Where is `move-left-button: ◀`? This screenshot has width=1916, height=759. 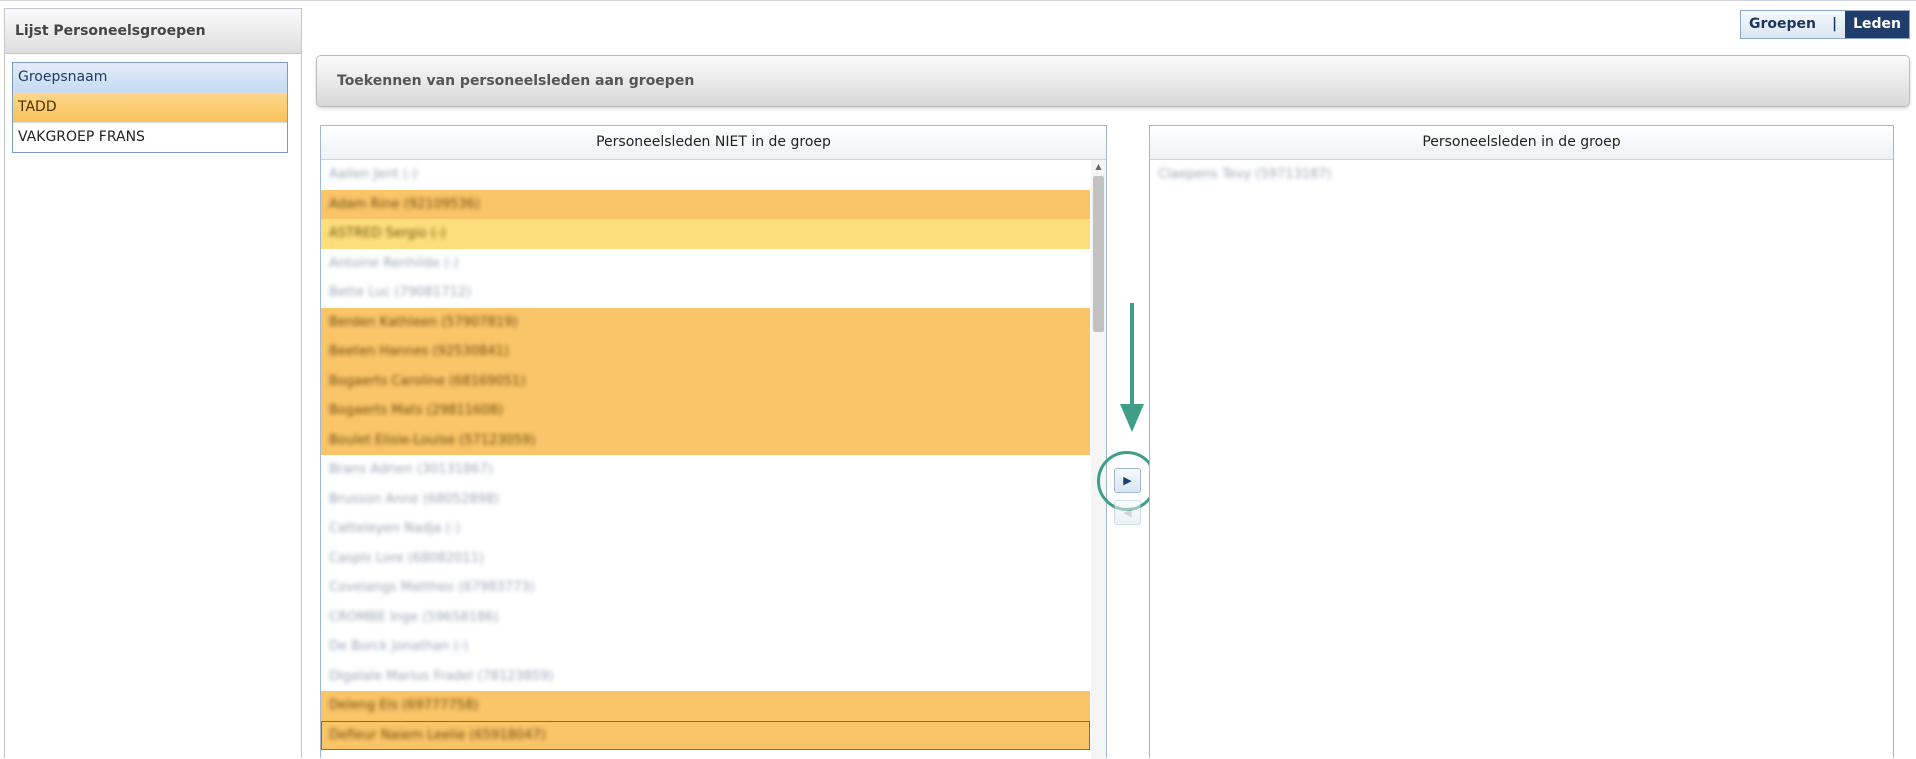 move-left-button: ◀ is located at coordinates (1127, 512).